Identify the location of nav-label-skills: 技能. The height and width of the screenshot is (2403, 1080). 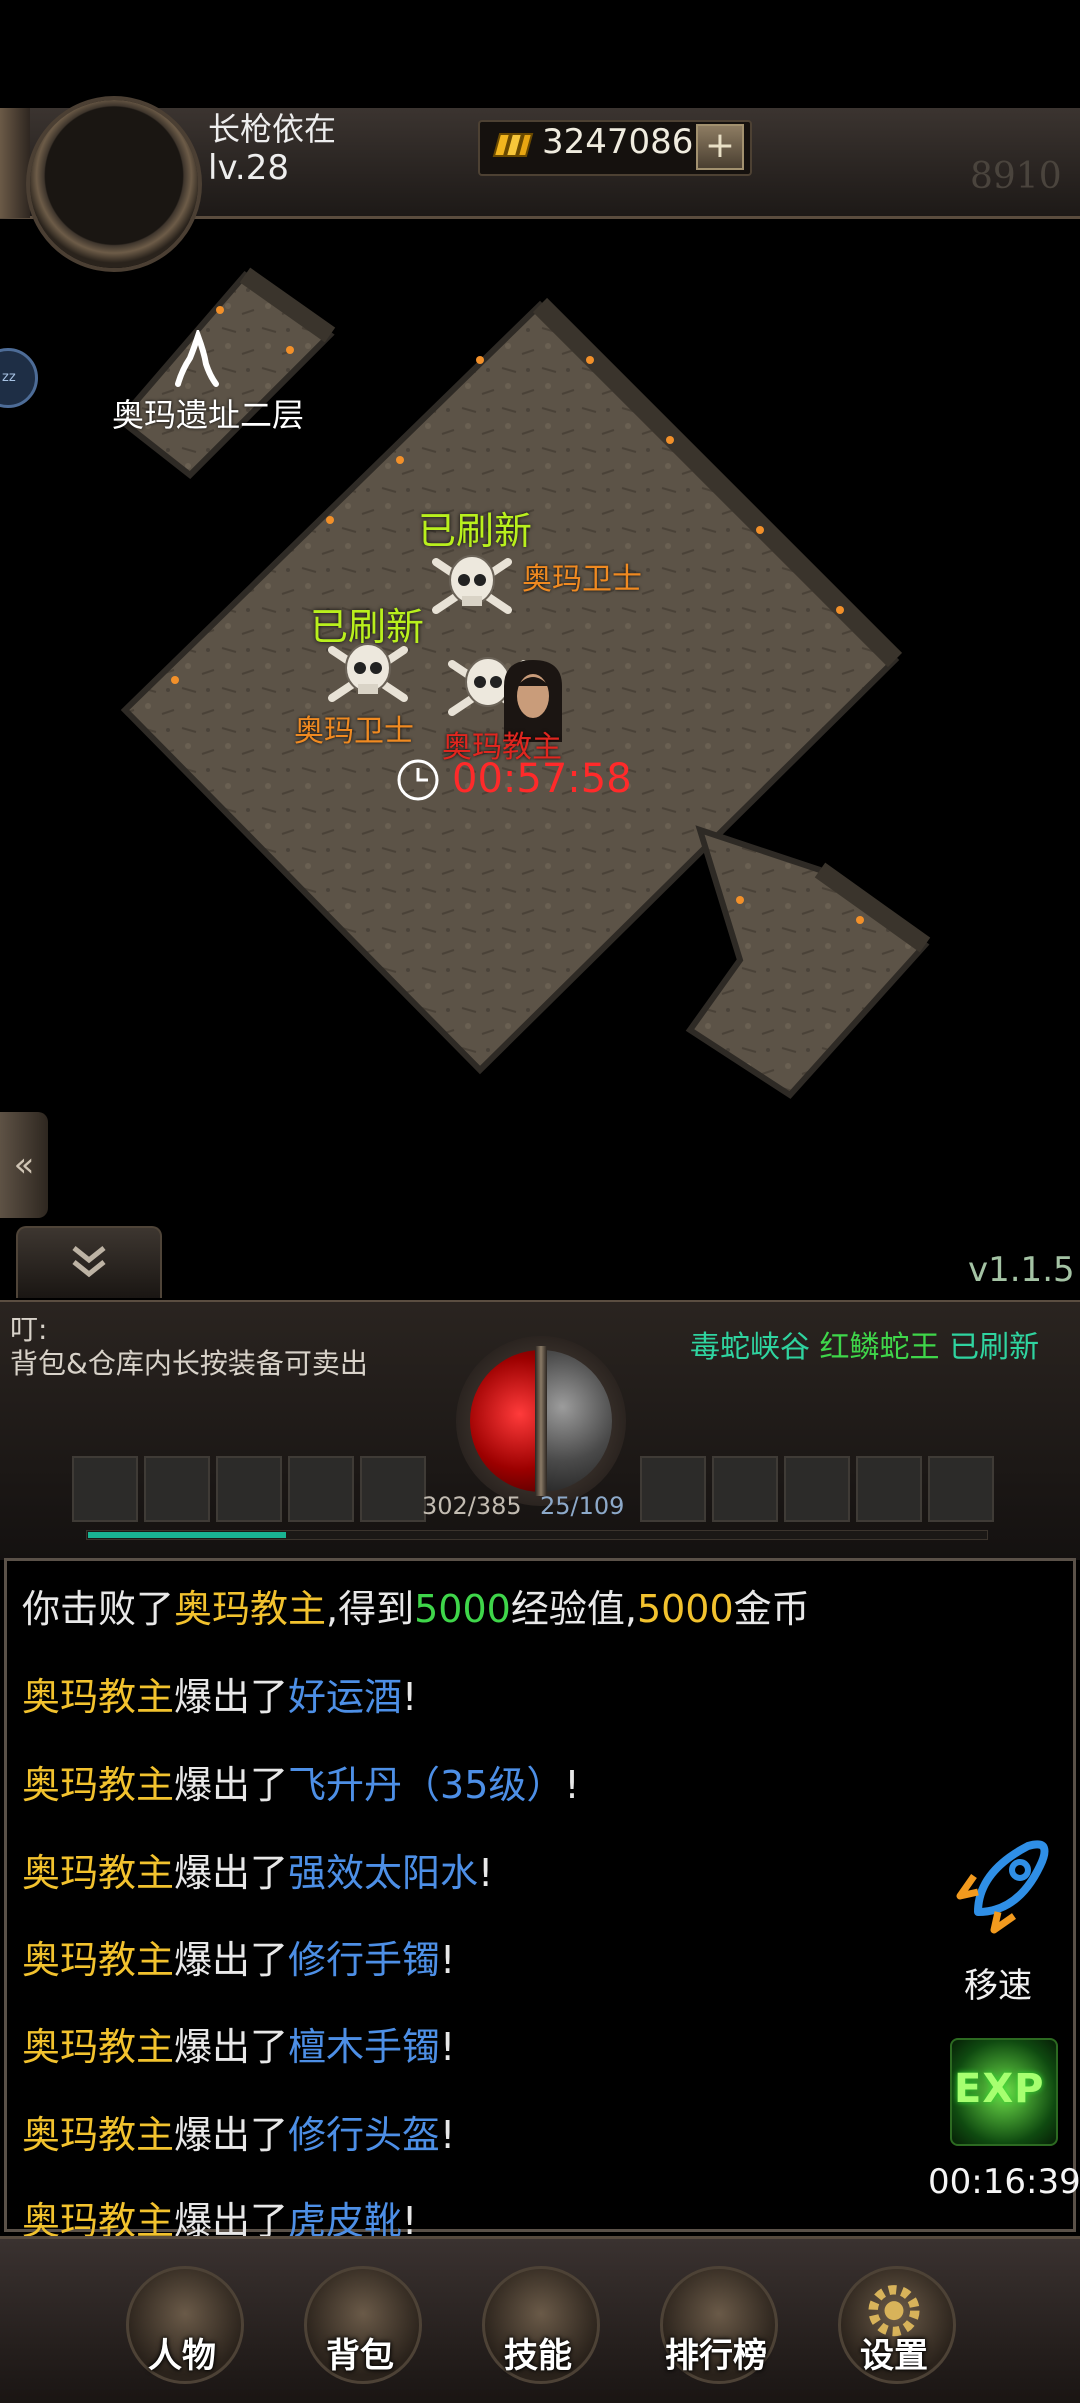
(538, 2352).